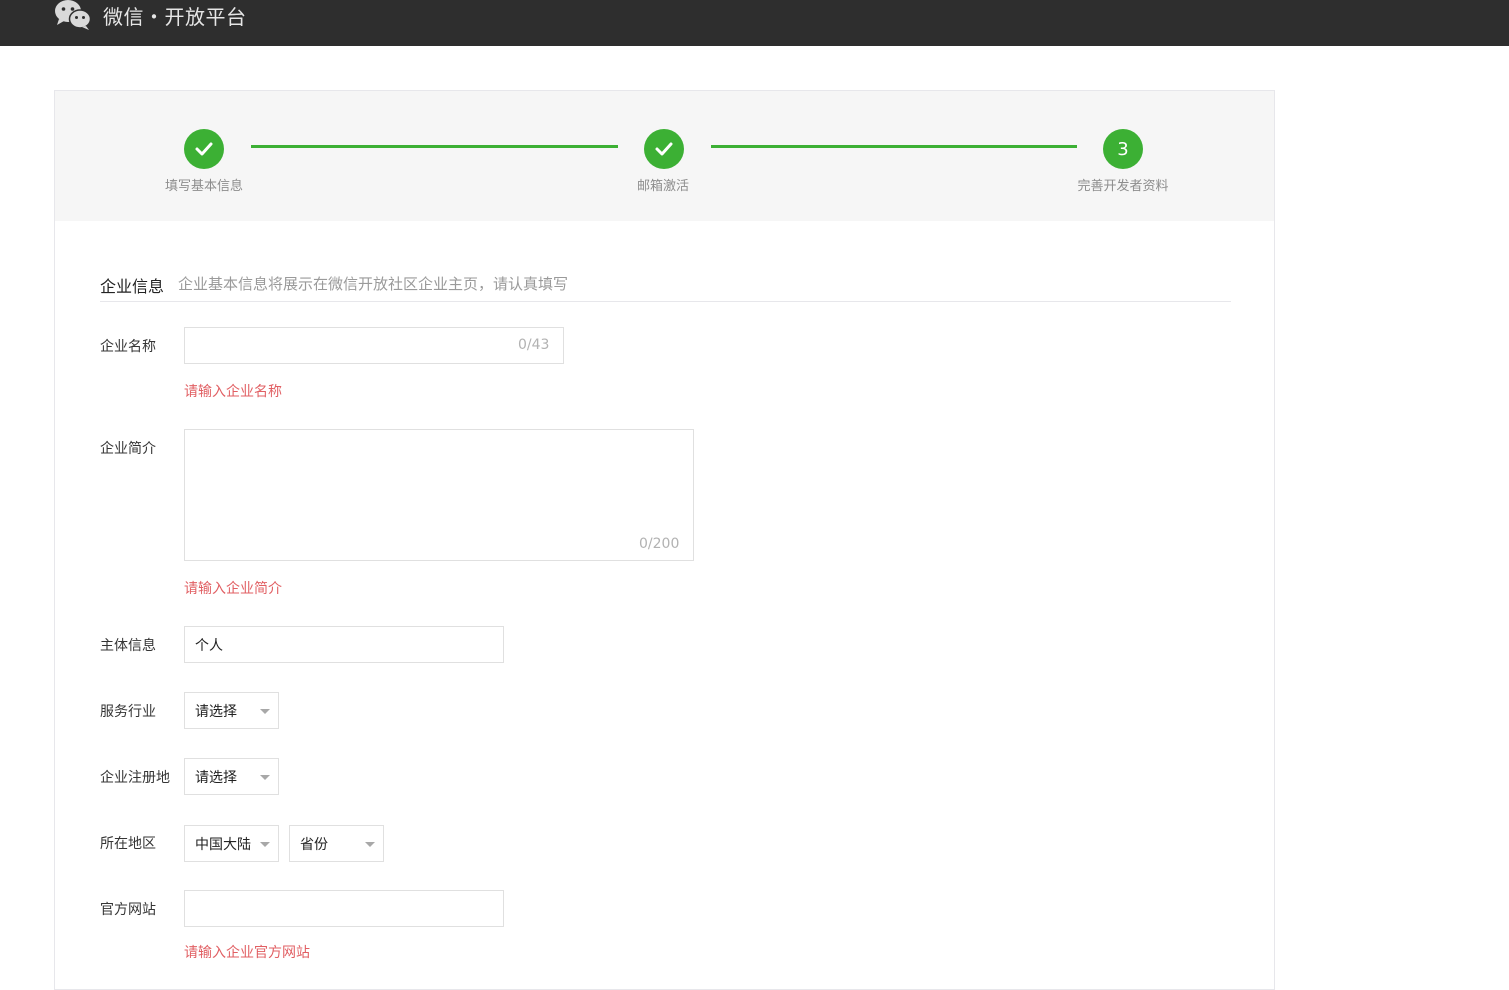  What do you see at coordinates (128, 910) in the screenshot?
I see `website-label: 官方网站` at bounding box center [128, 910].